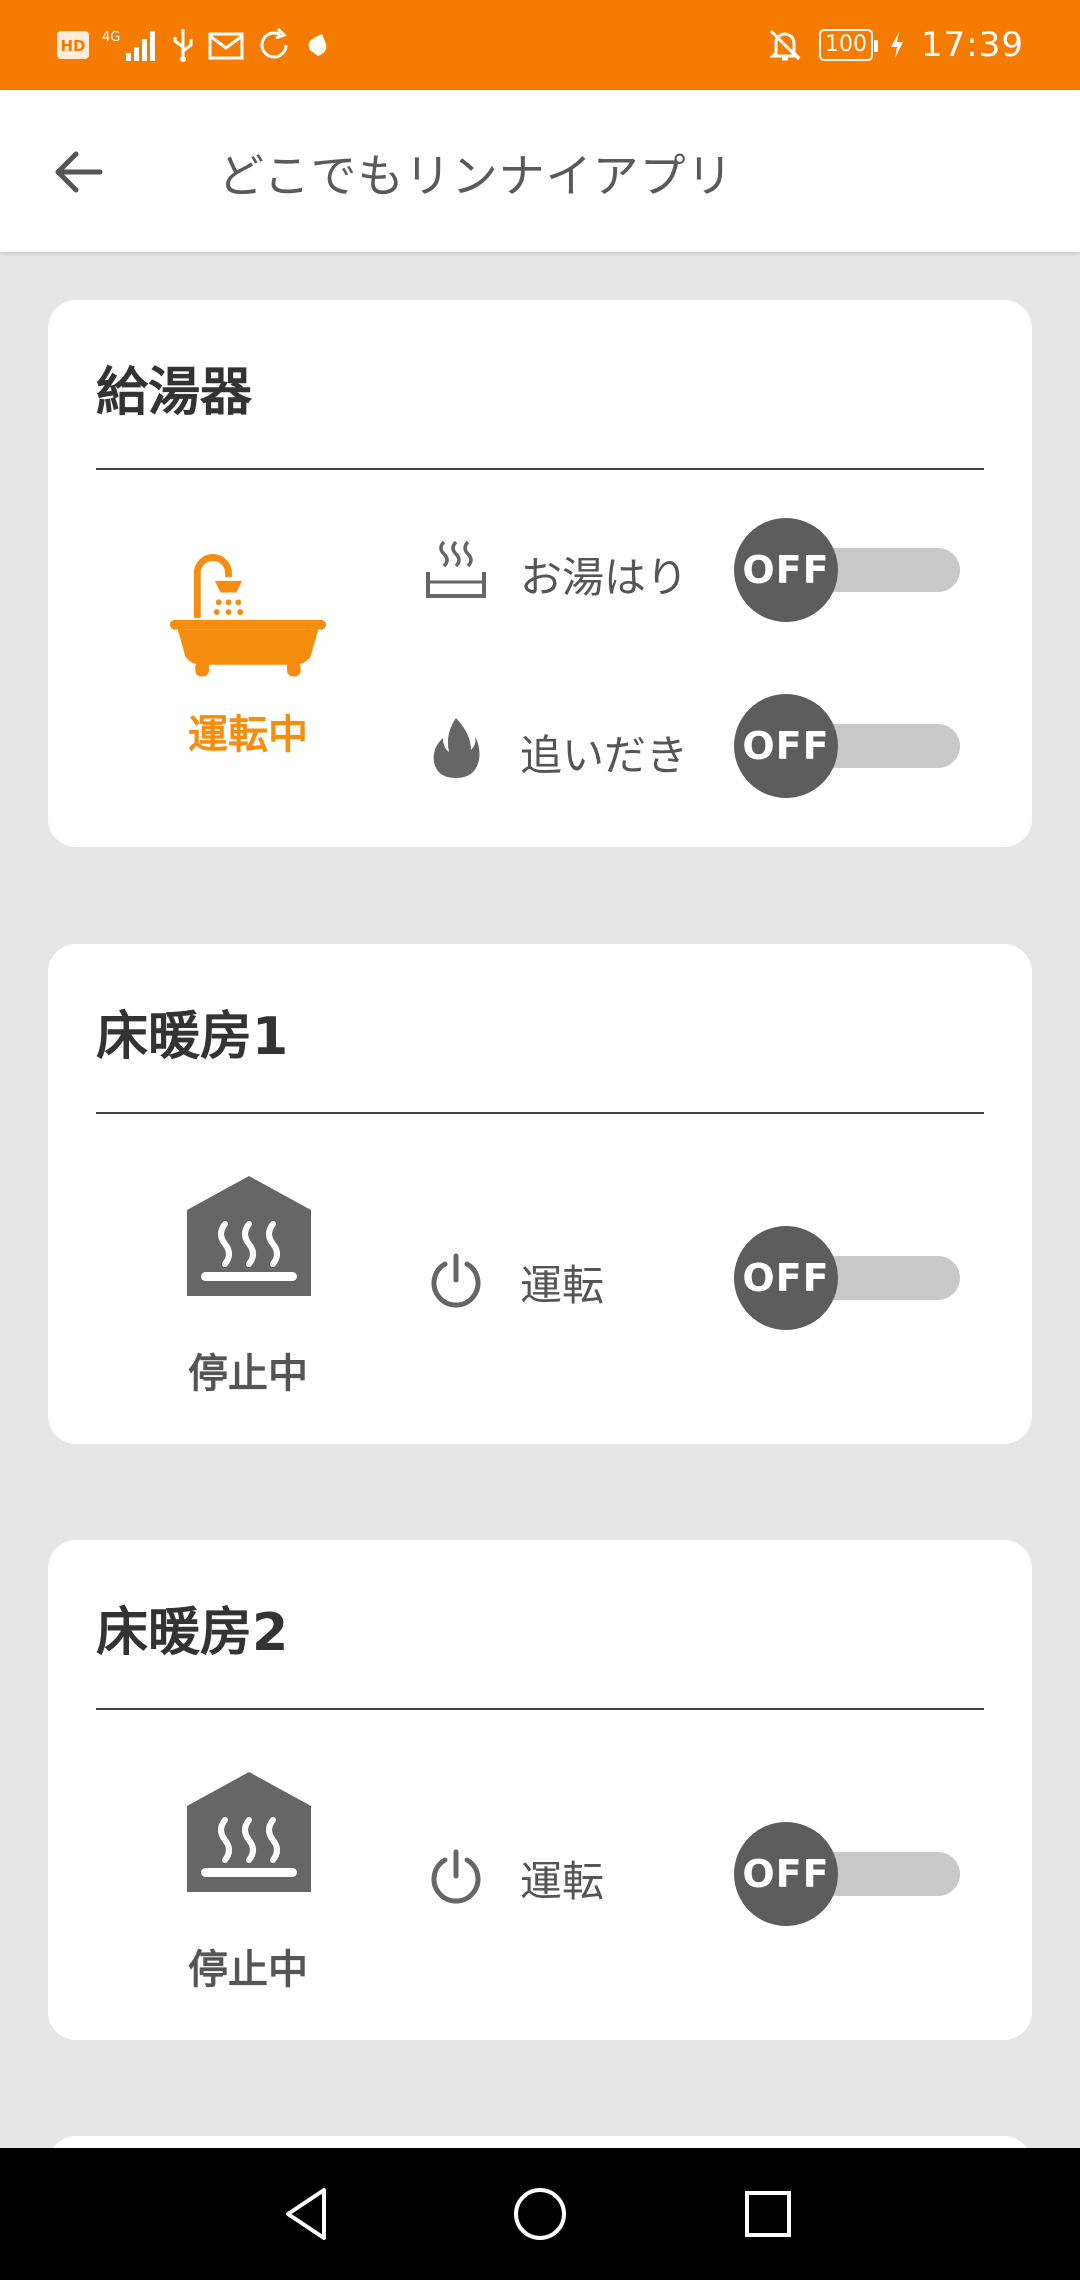 This screenshot has height=2280, width=1080. Describe the element at coordinates (174, 393) in the screenshot. I see `card-title: 給湯器` at that location.